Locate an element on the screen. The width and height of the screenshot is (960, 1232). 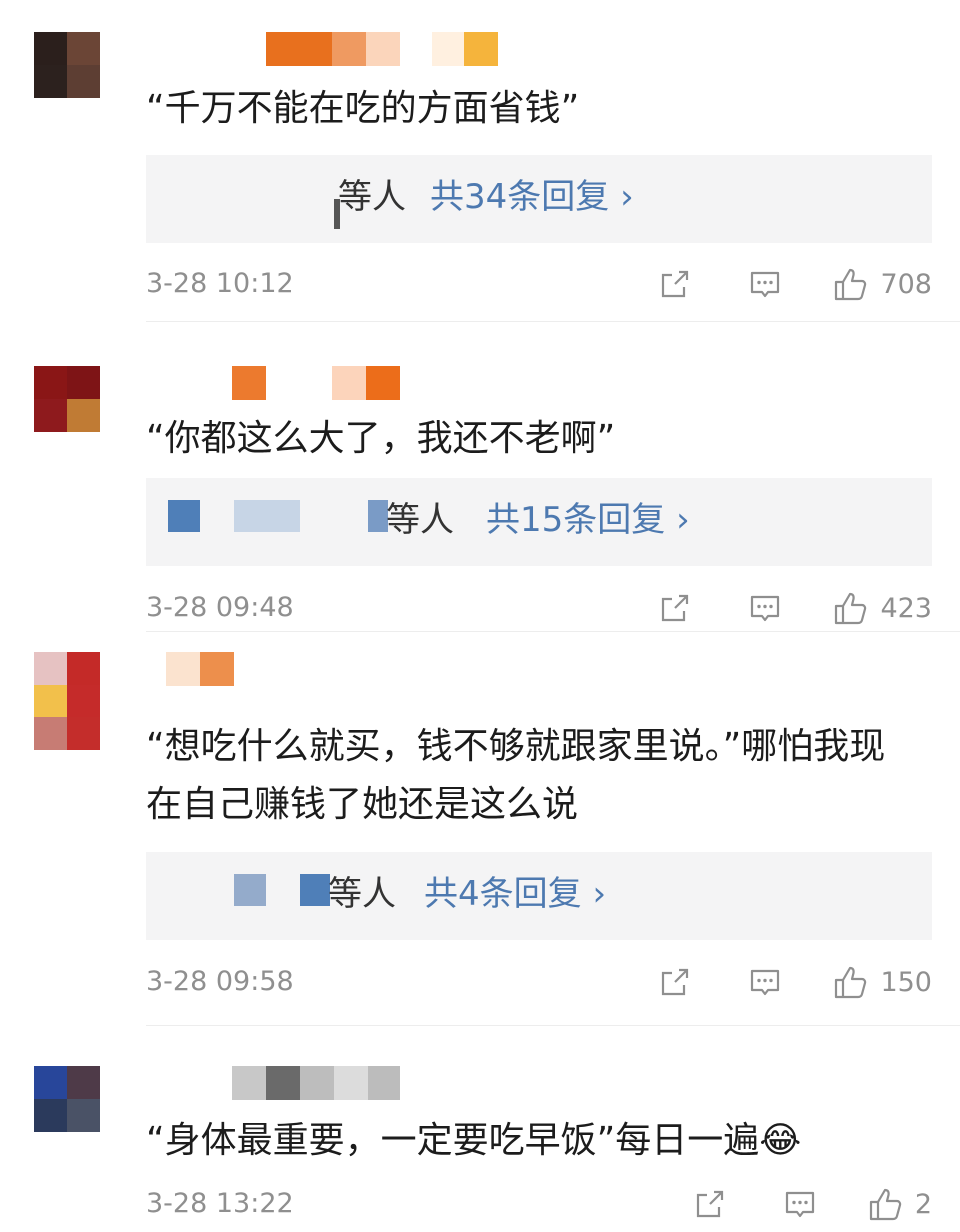
like-icon is located at coordinates (885, 1204).